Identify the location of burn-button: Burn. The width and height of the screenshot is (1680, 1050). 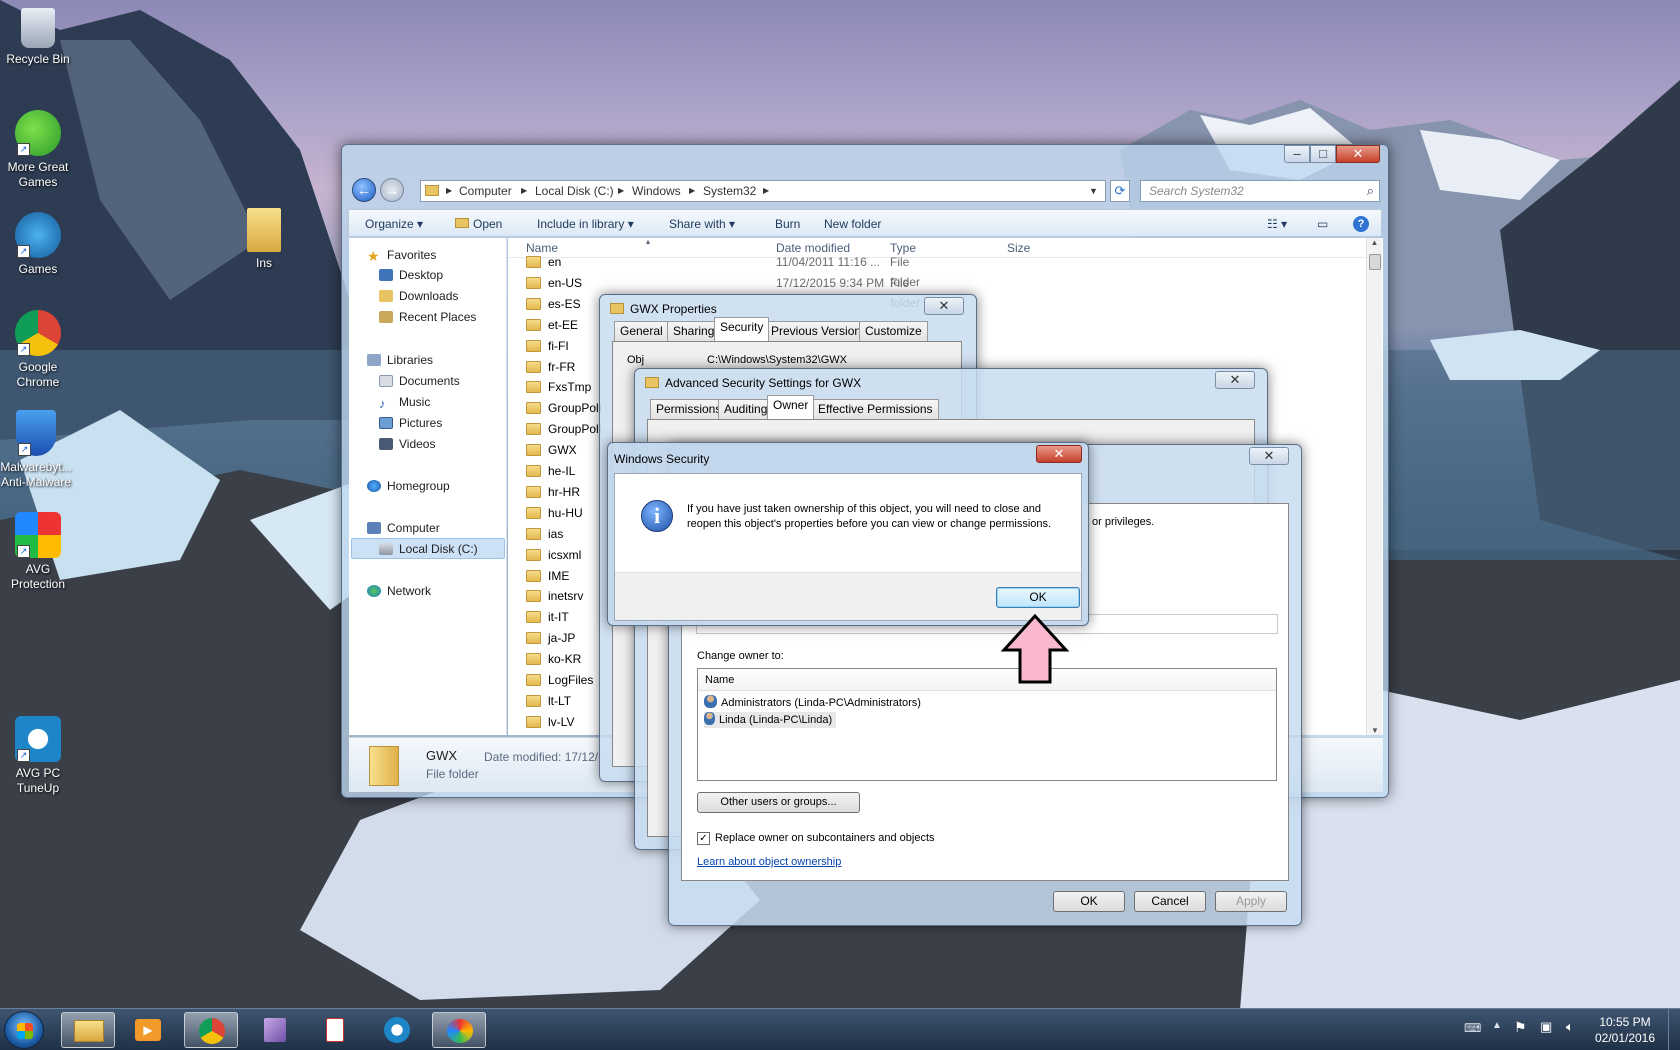
(787, 224).